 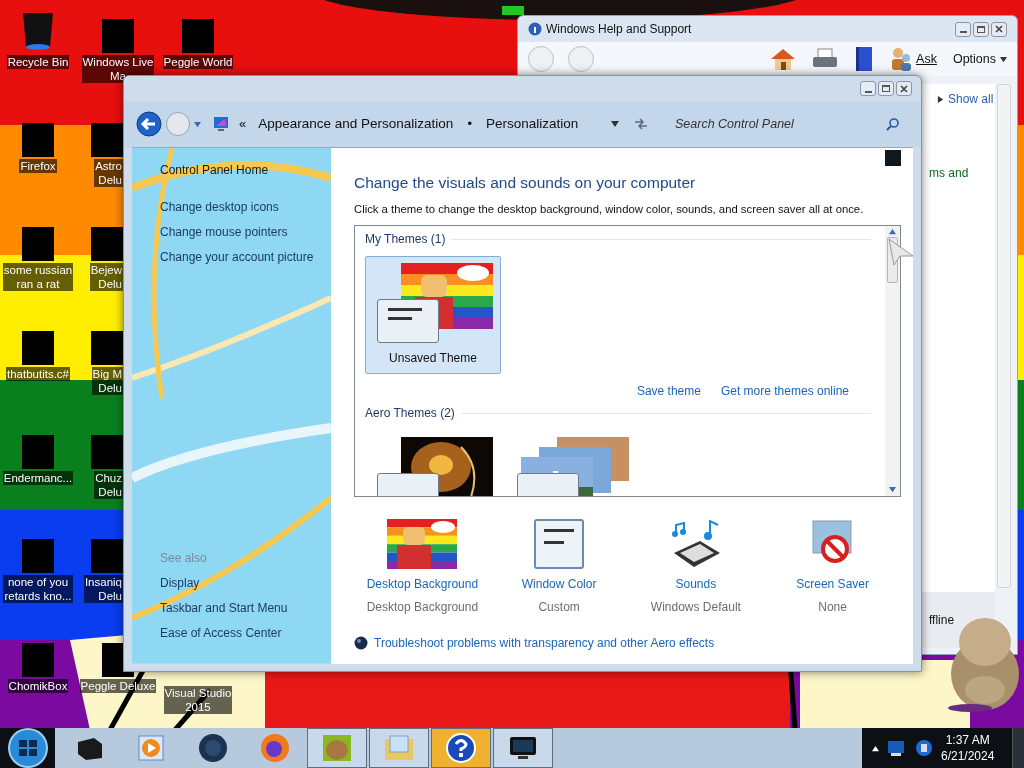 I want to click on sidebar-link: Ease of Access Center, so click(x=245, y=633).